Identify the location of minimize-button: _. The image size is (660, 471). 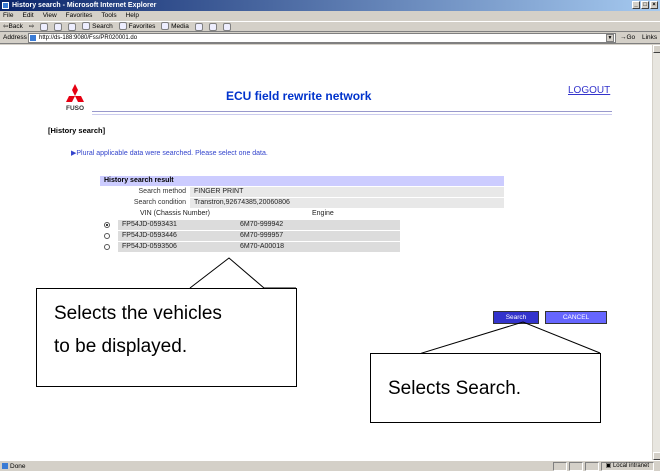
(636, 5).